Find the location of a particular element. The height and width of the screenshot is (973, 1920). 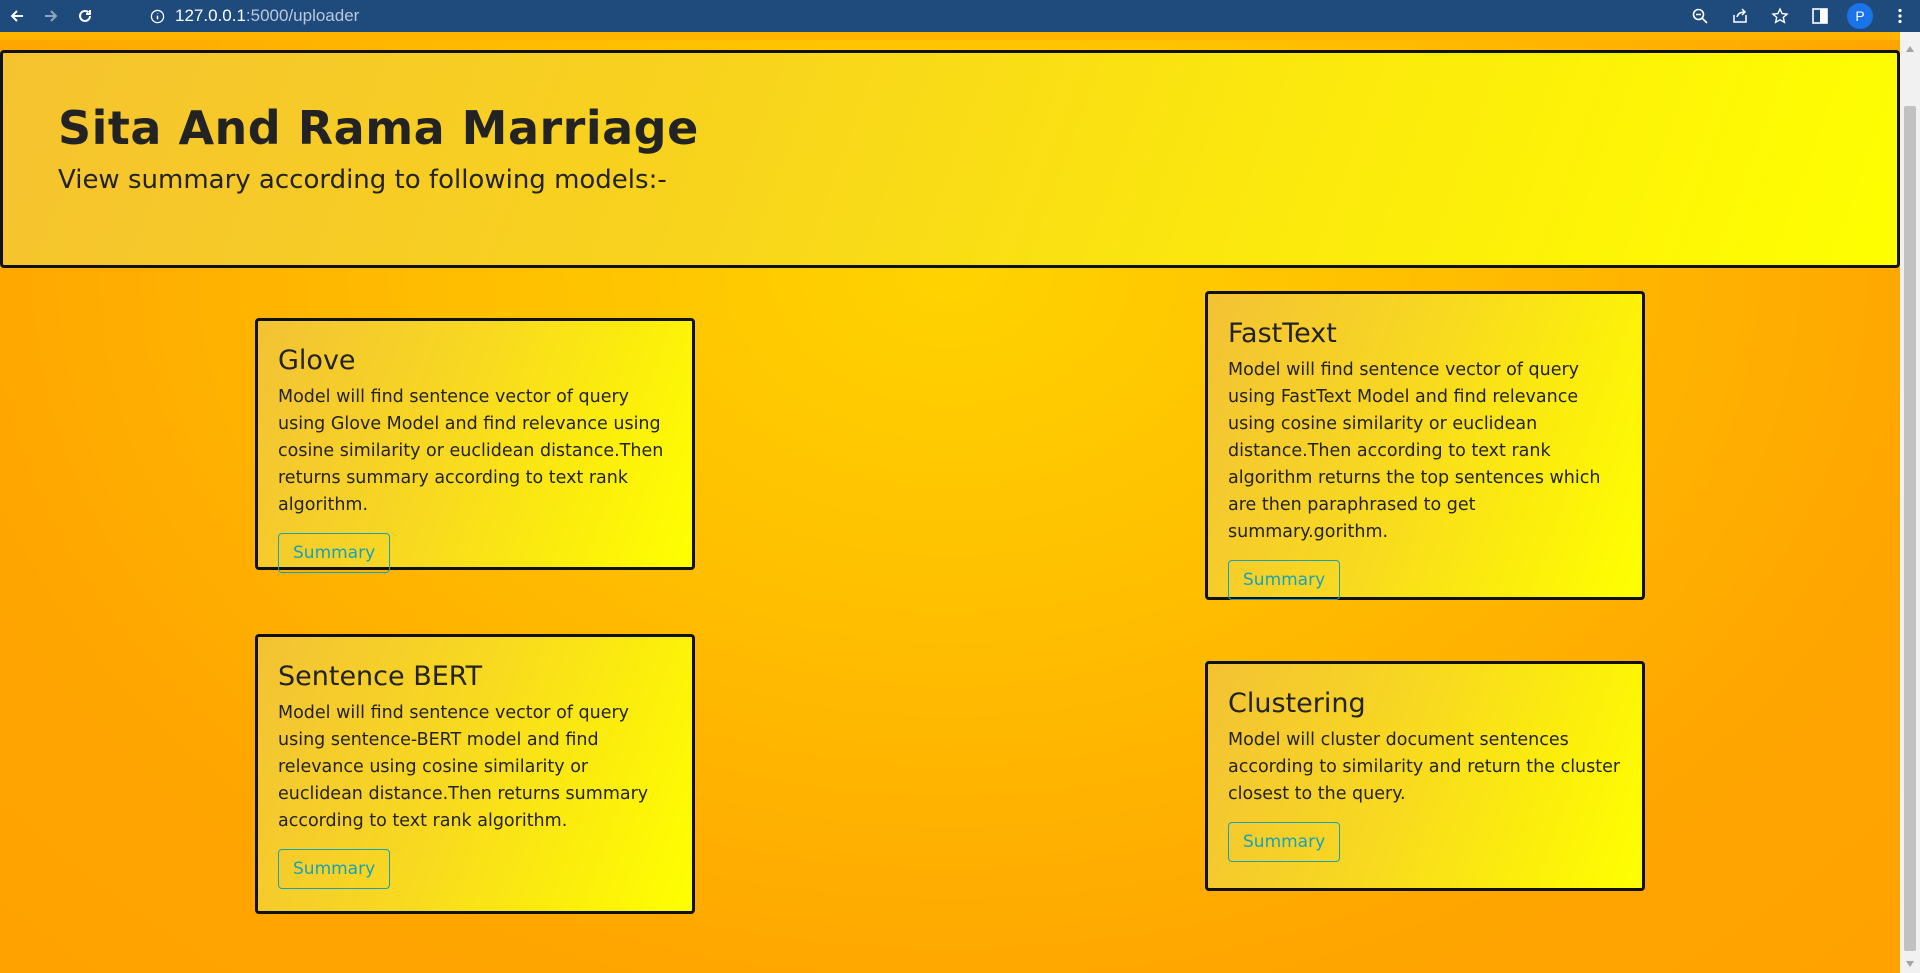

browser-toolbar: 127.0.0.1:5000/uploader P is located at coordinates (960, 16).